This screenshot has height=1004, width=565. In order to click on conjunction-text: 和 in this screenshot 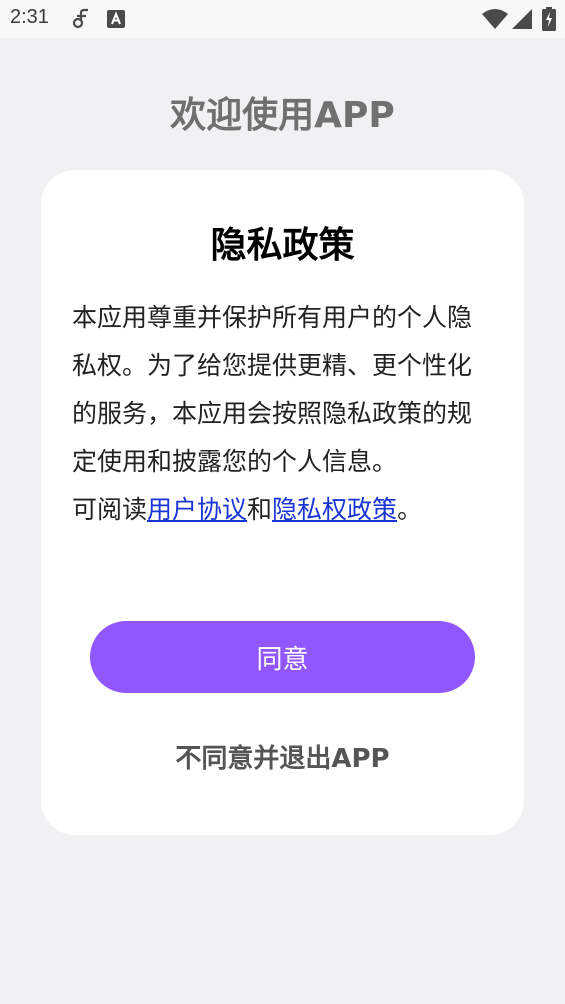, I will do `click(260, 509)`.